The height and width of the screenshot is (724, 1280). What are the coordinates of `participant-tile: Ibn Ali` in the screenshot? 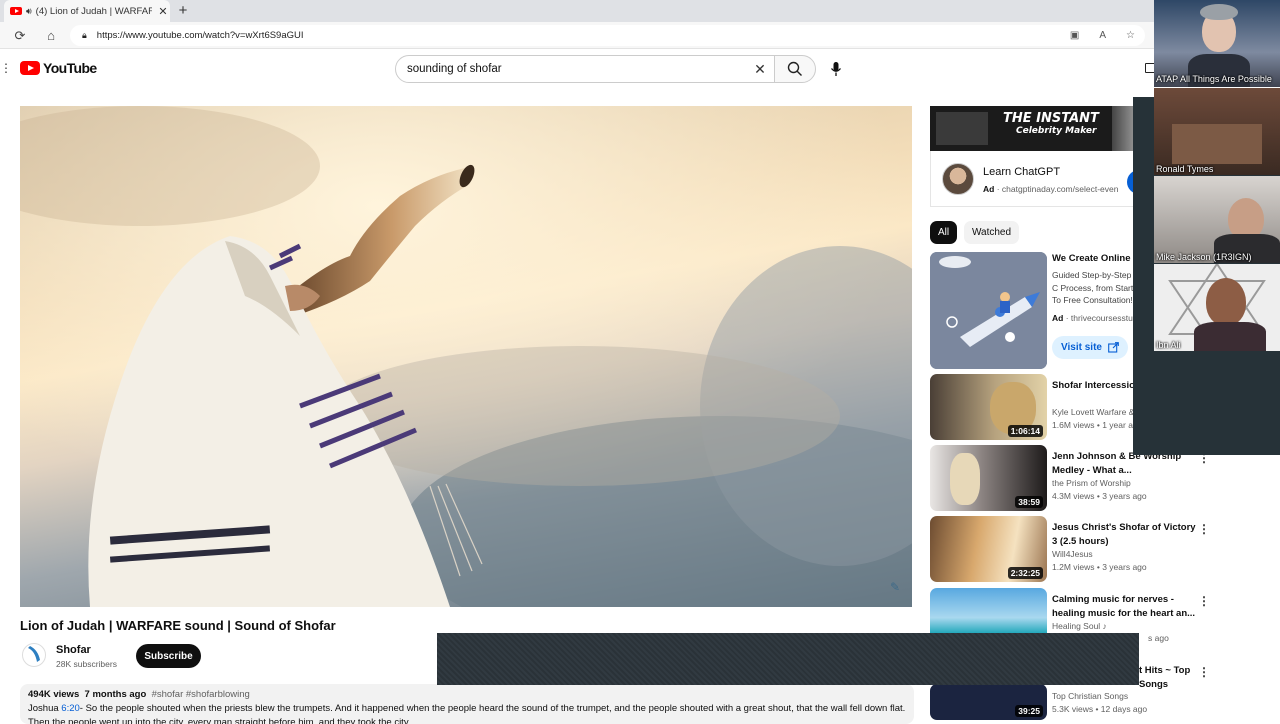 It's located at (1217, 307).